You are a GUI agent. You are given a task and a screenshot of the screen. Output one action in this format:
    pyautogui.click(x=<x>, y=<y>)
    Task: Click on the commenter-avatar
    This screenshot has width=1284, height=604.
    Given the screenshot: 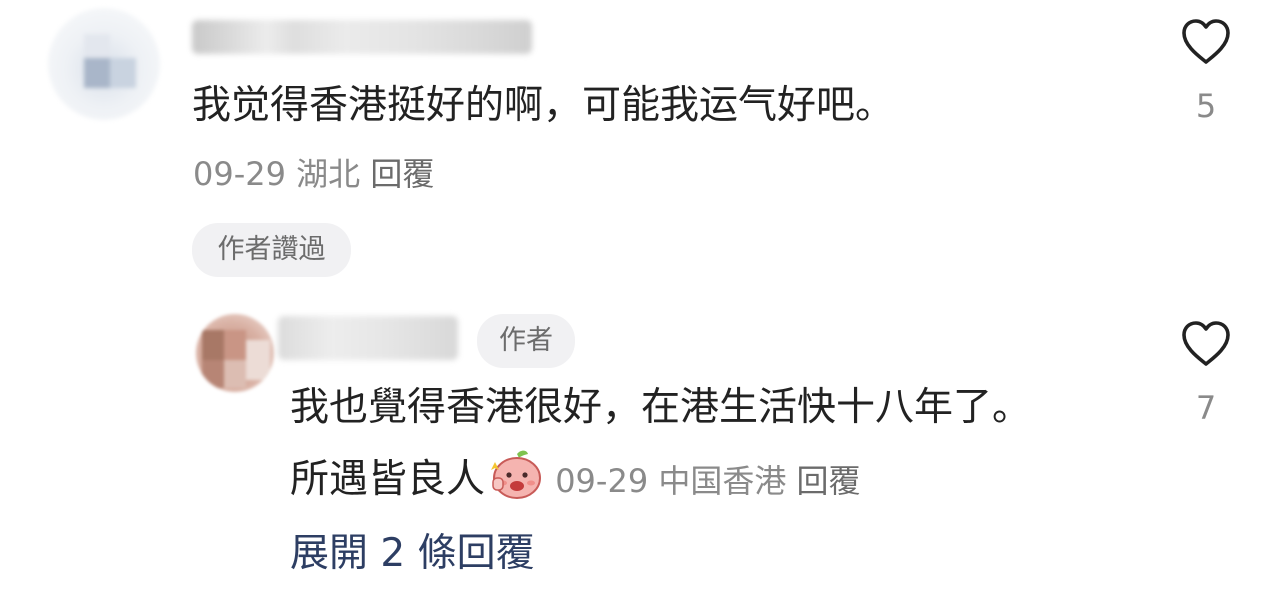 What is the action you would take?
    pyautogui.click(x=104, y=64)
    